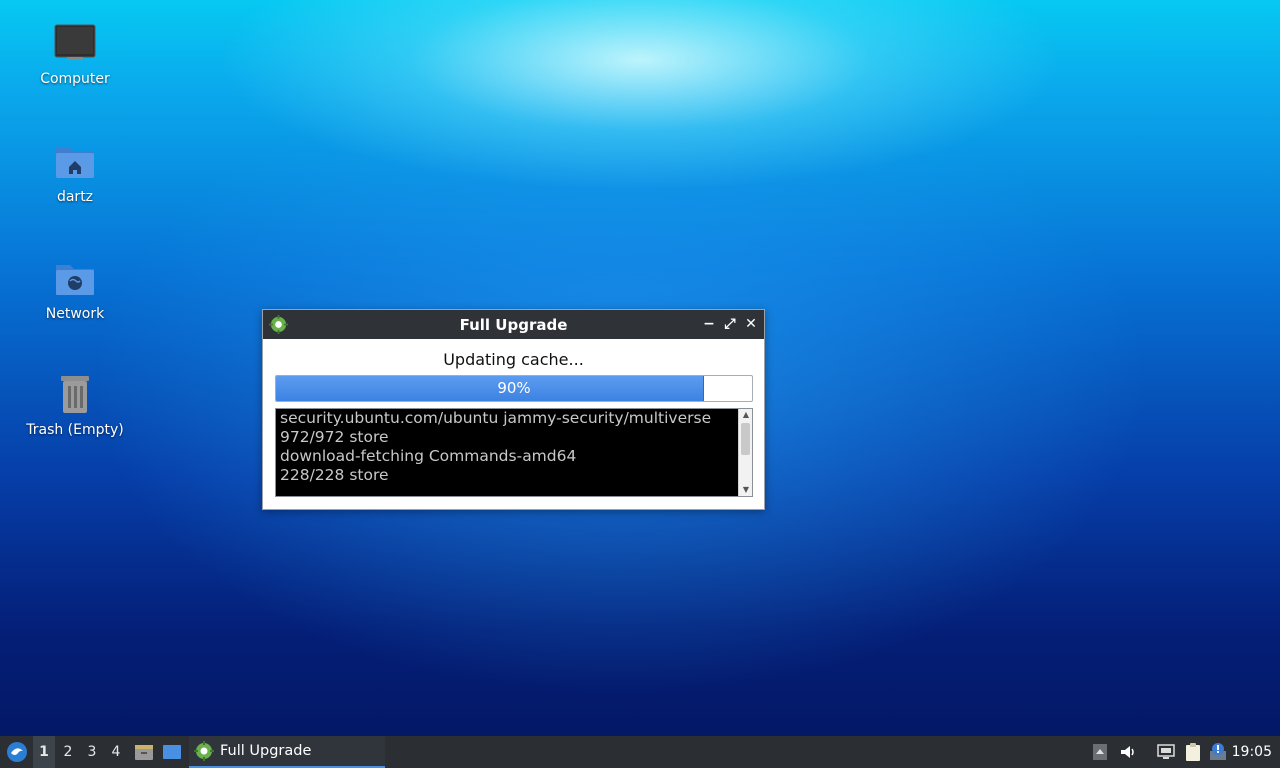  I want to click on minimize-button: −, so click(709, 324).